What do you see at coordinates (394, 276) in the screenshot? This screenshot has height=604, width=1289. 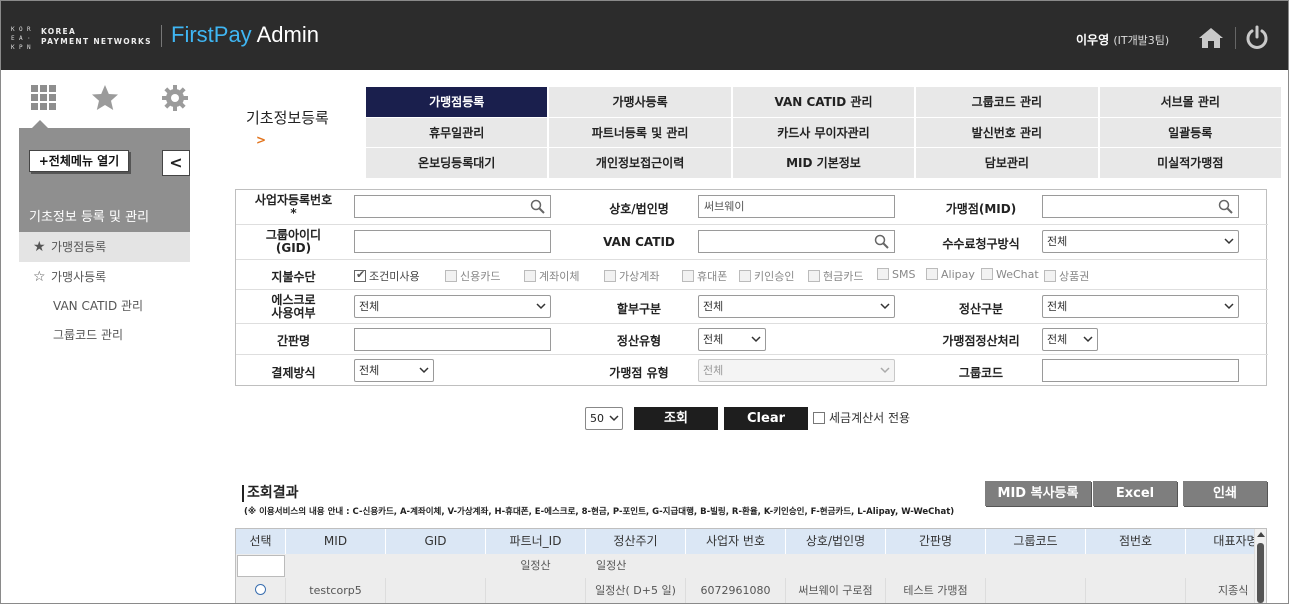 I see `checkbox-label: 조건미사용` at bounding box center [394, 276].